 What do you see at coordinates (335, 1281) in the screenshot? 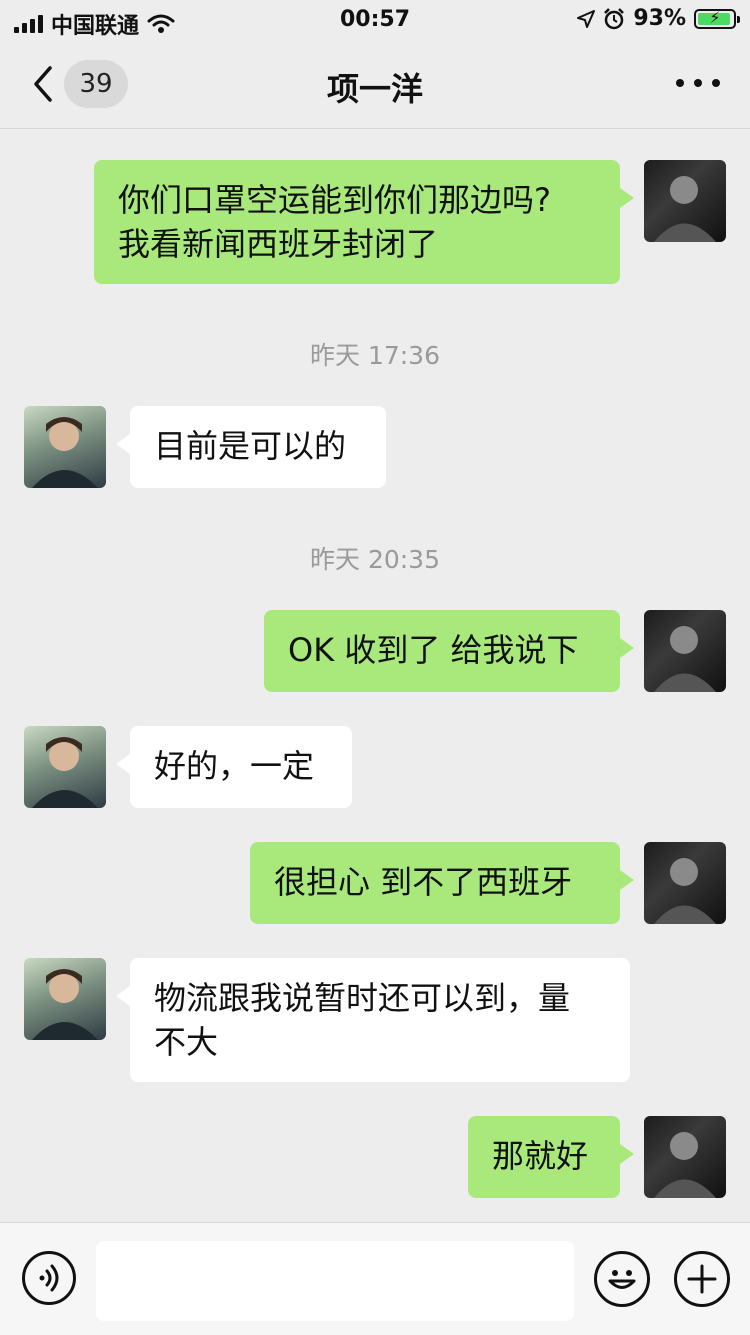
I see `message-input` at bounding box center [335, 1281].